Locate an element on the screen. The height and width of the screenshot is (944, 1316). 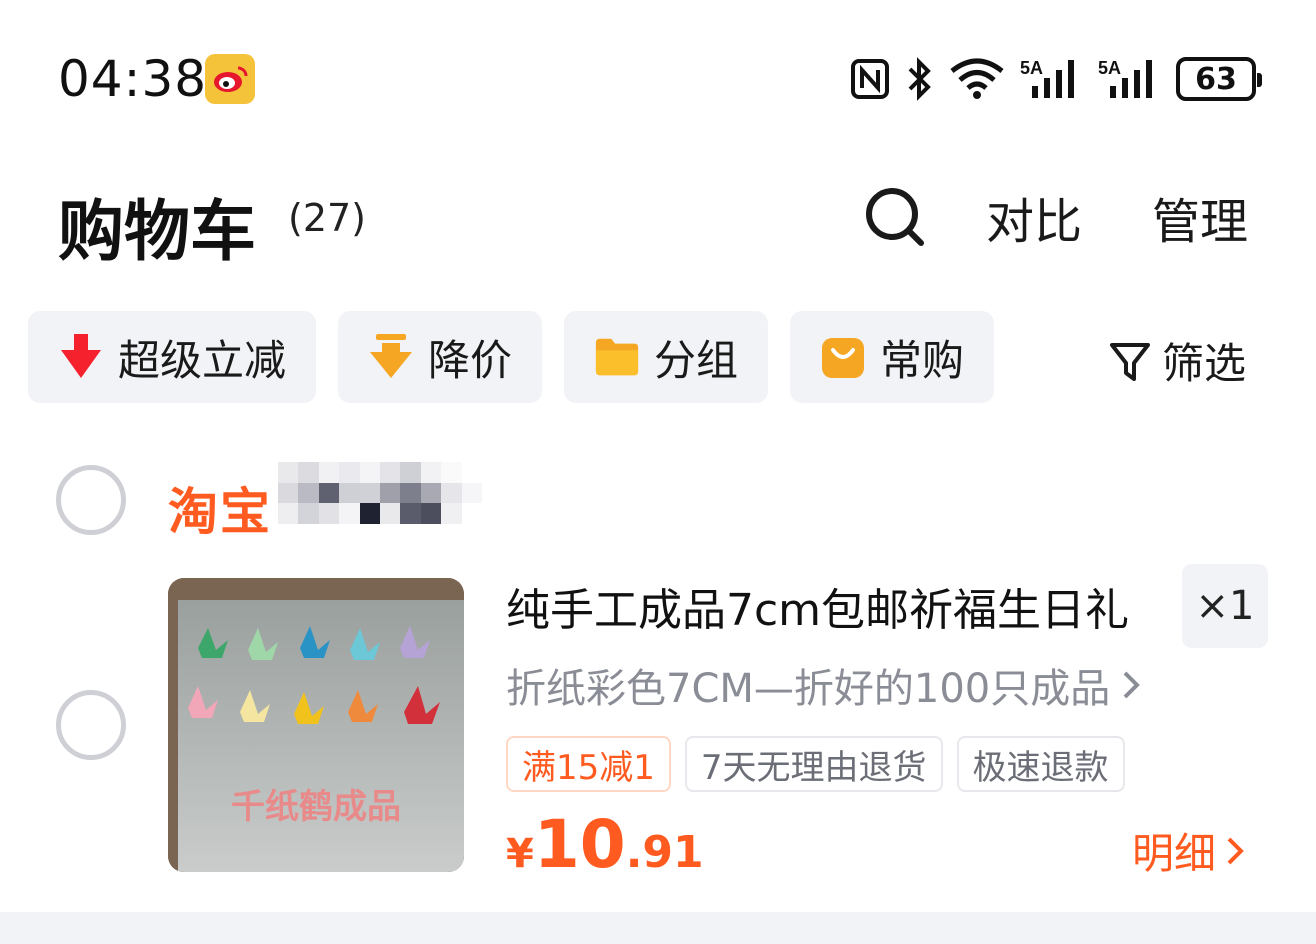
price-drop-icon is located at coordinates (391, 357).